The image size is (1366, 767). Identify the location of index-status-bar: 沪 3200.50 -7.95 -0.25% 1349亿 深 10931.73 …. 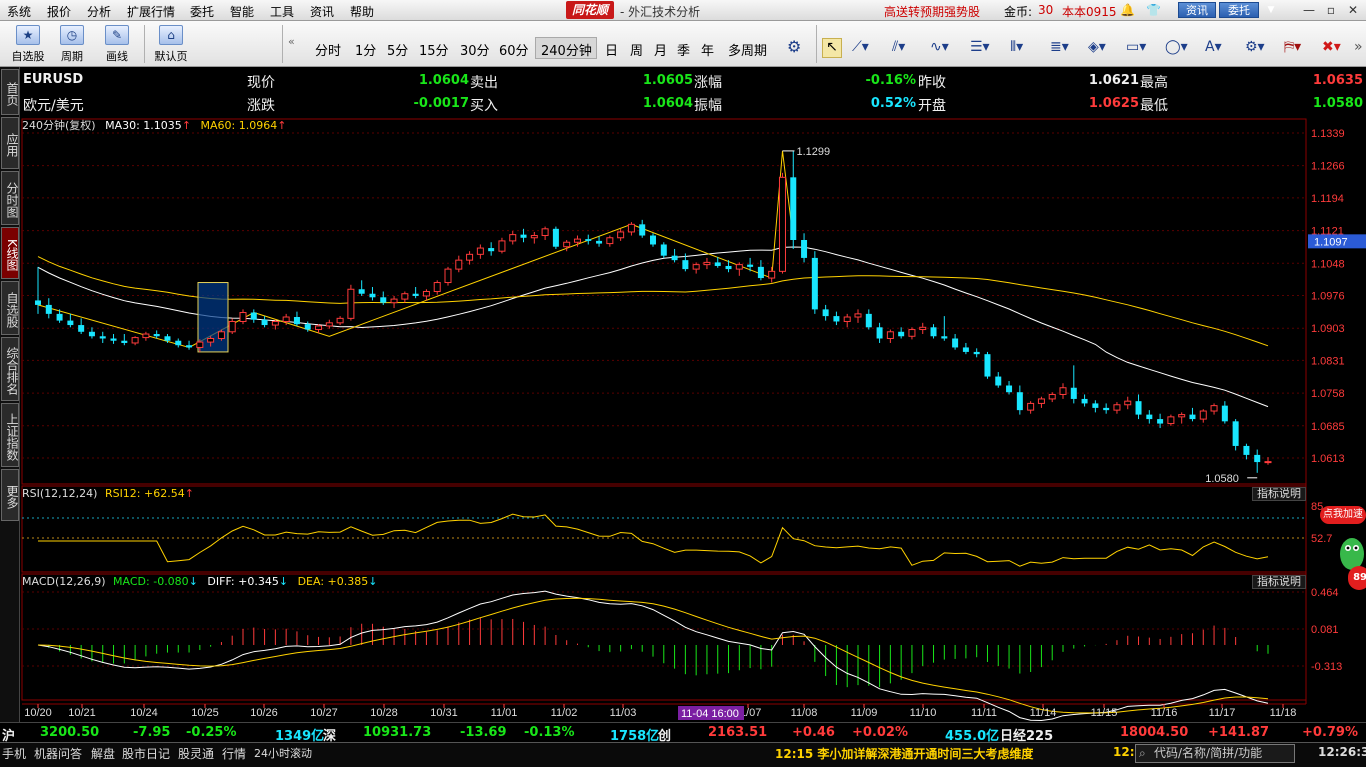
(683, 733).